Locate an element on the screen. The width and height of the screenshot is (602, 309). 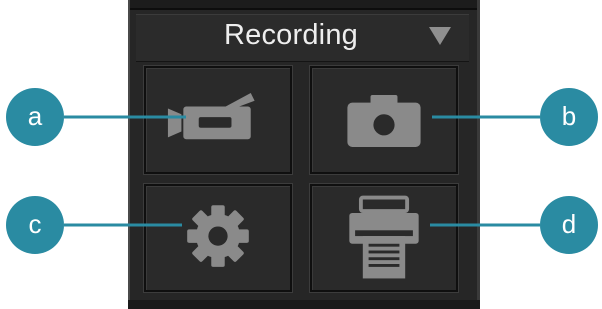
gear-icon is located at coordinates (218, 236).